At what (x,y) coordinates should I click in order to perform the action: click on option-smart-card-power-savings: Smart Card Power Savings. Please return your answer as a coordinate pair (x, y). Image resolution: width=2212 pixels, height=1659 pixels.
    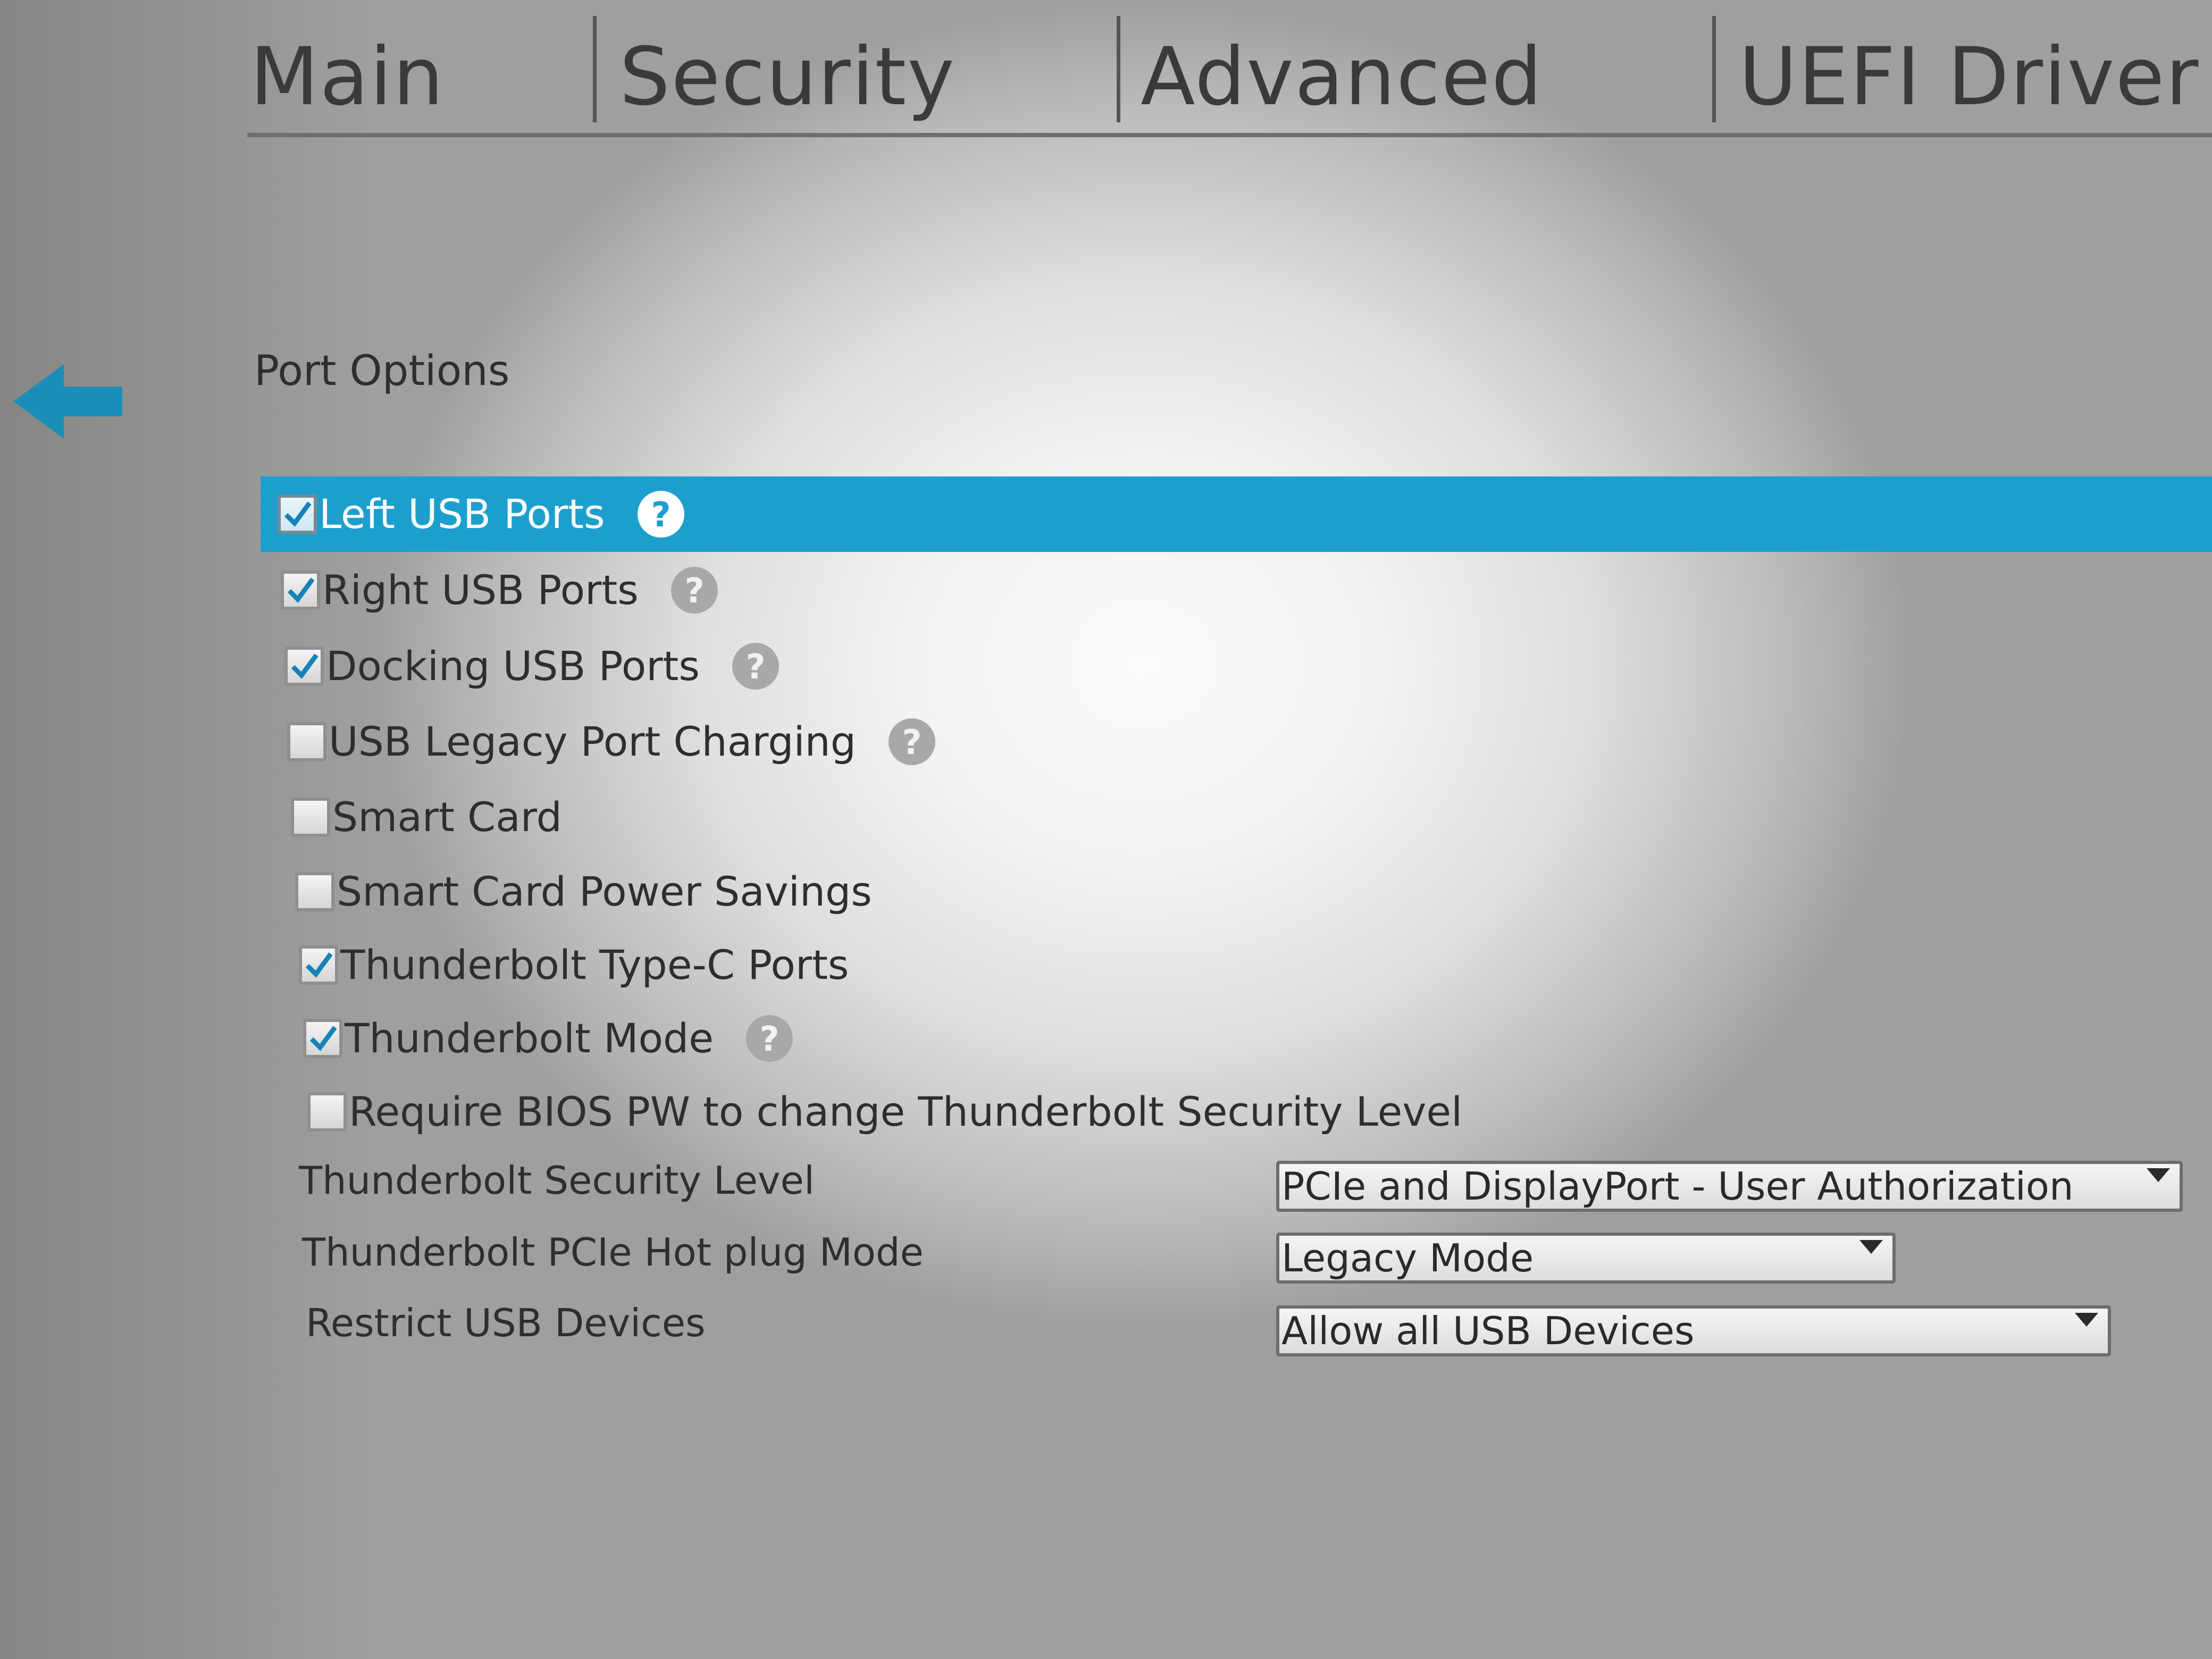
    Looking at the image, I should click on (583, 891).